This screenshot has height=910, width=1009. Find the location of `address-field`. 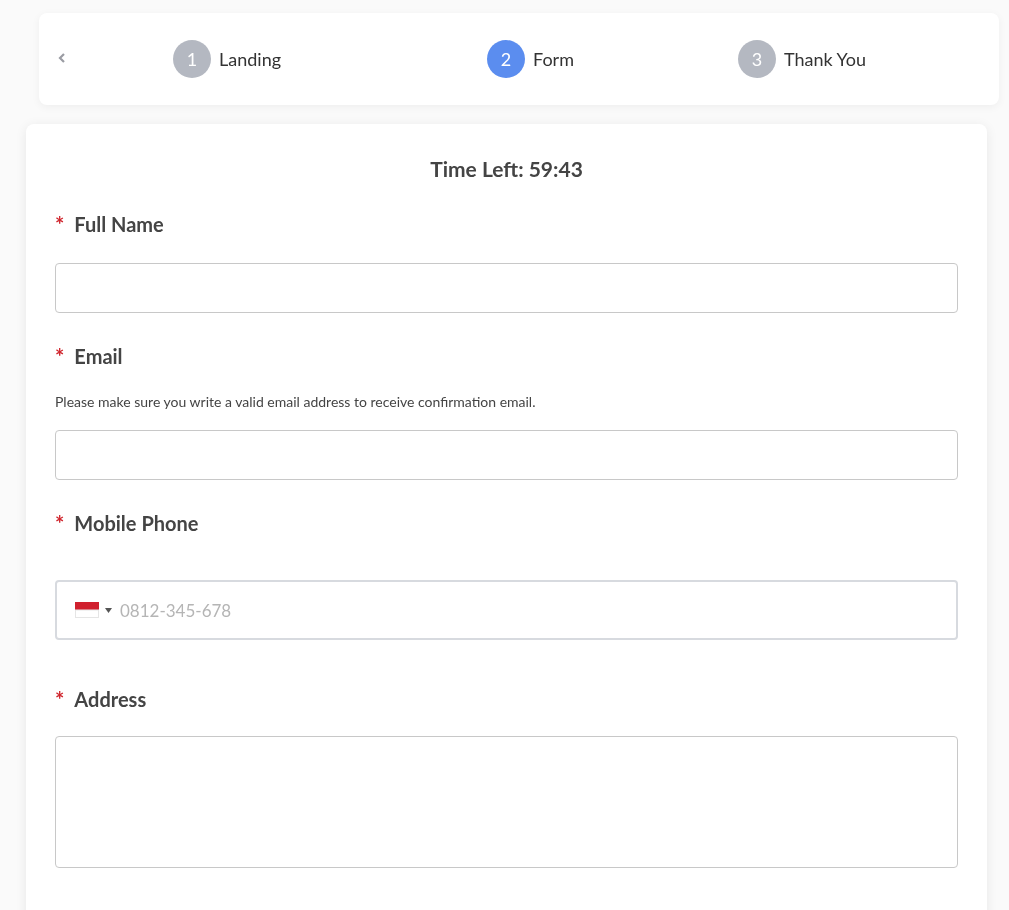

address-field is located at coordinates (506, 802).